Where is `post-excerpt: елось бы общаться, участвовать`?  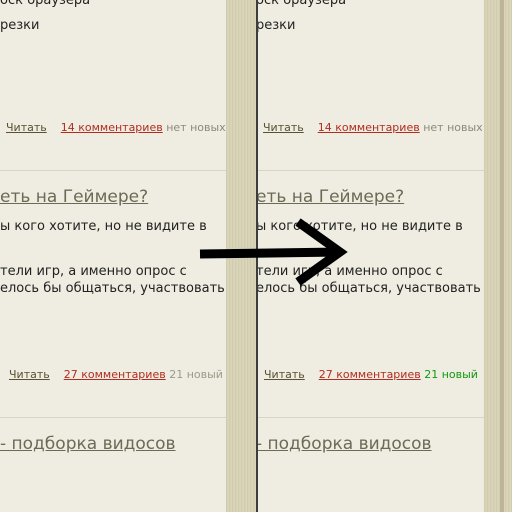
post-excerpt: елось бы общаться, участвовать is located at coordinates (112, 288).